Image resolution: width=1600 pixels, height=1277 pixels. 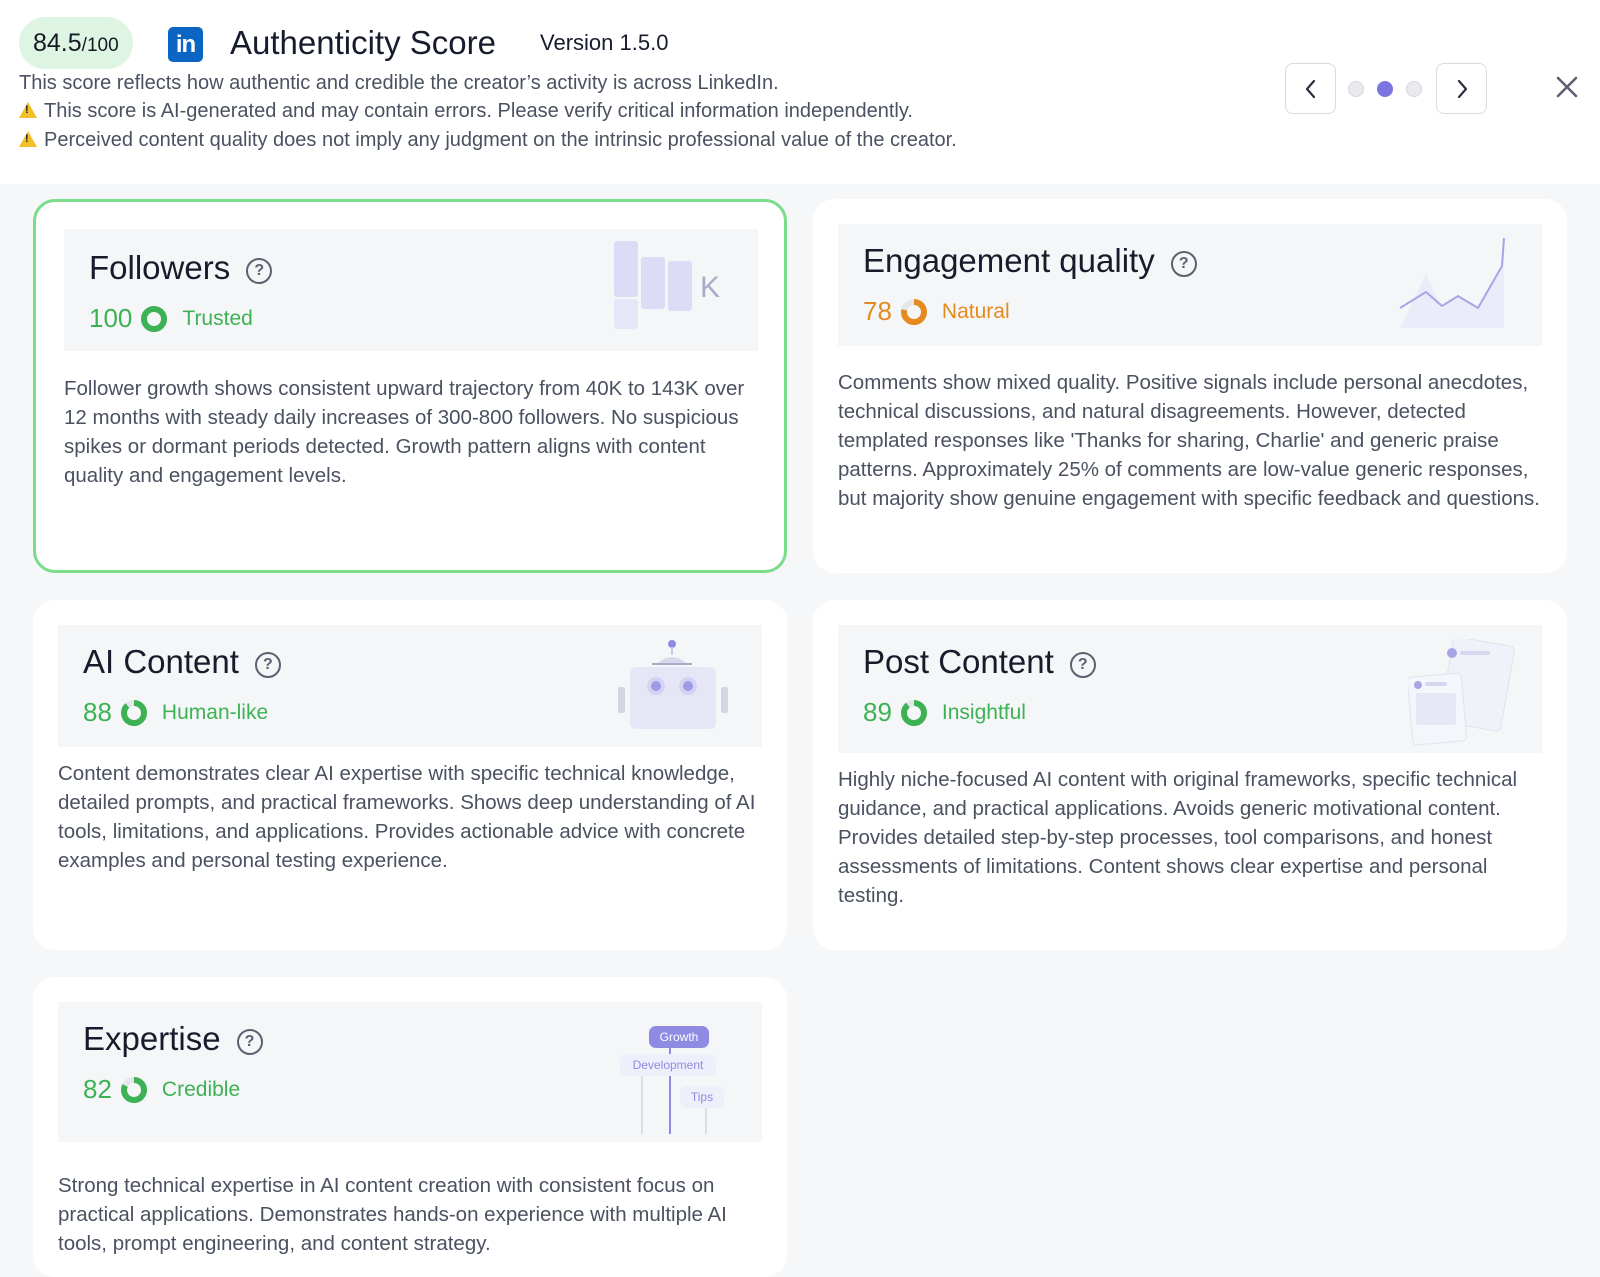 I want to click on card-title-text: AI Content, so click(x=161, y=661).